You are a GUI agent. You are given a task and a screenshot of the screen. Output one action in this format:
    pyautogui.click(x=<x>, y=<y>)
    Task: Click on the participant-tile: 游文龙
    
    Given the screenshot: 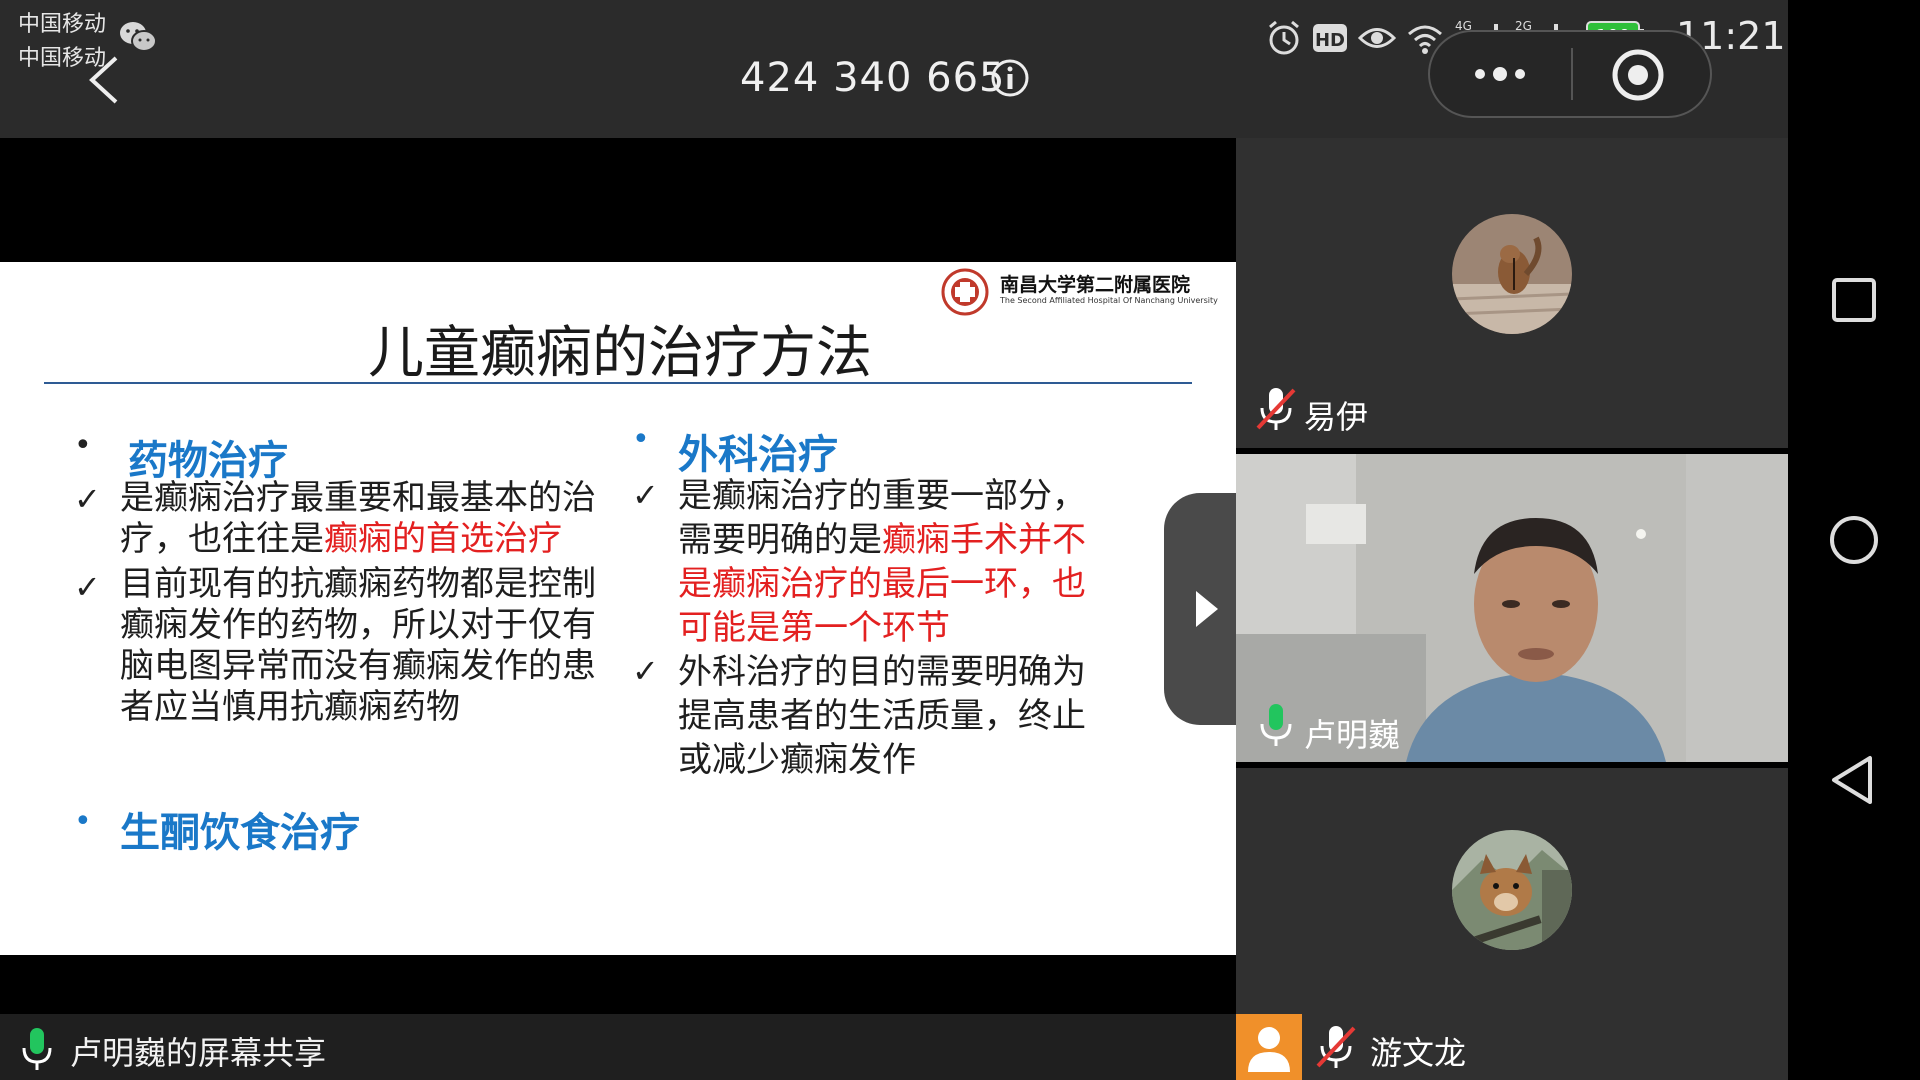 What is the action you would take?
    pyautogui.click(x=1512, y=924)
    